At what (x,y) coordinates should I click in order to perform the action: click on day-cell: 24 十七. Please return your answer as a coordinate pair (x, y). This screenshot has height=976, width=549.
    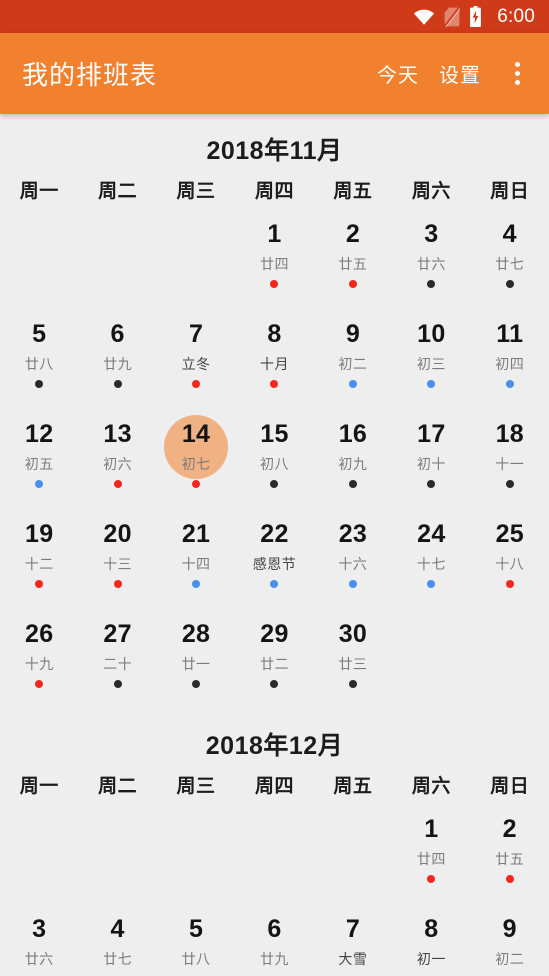
    Looking at the image, I should click on (431, 559).